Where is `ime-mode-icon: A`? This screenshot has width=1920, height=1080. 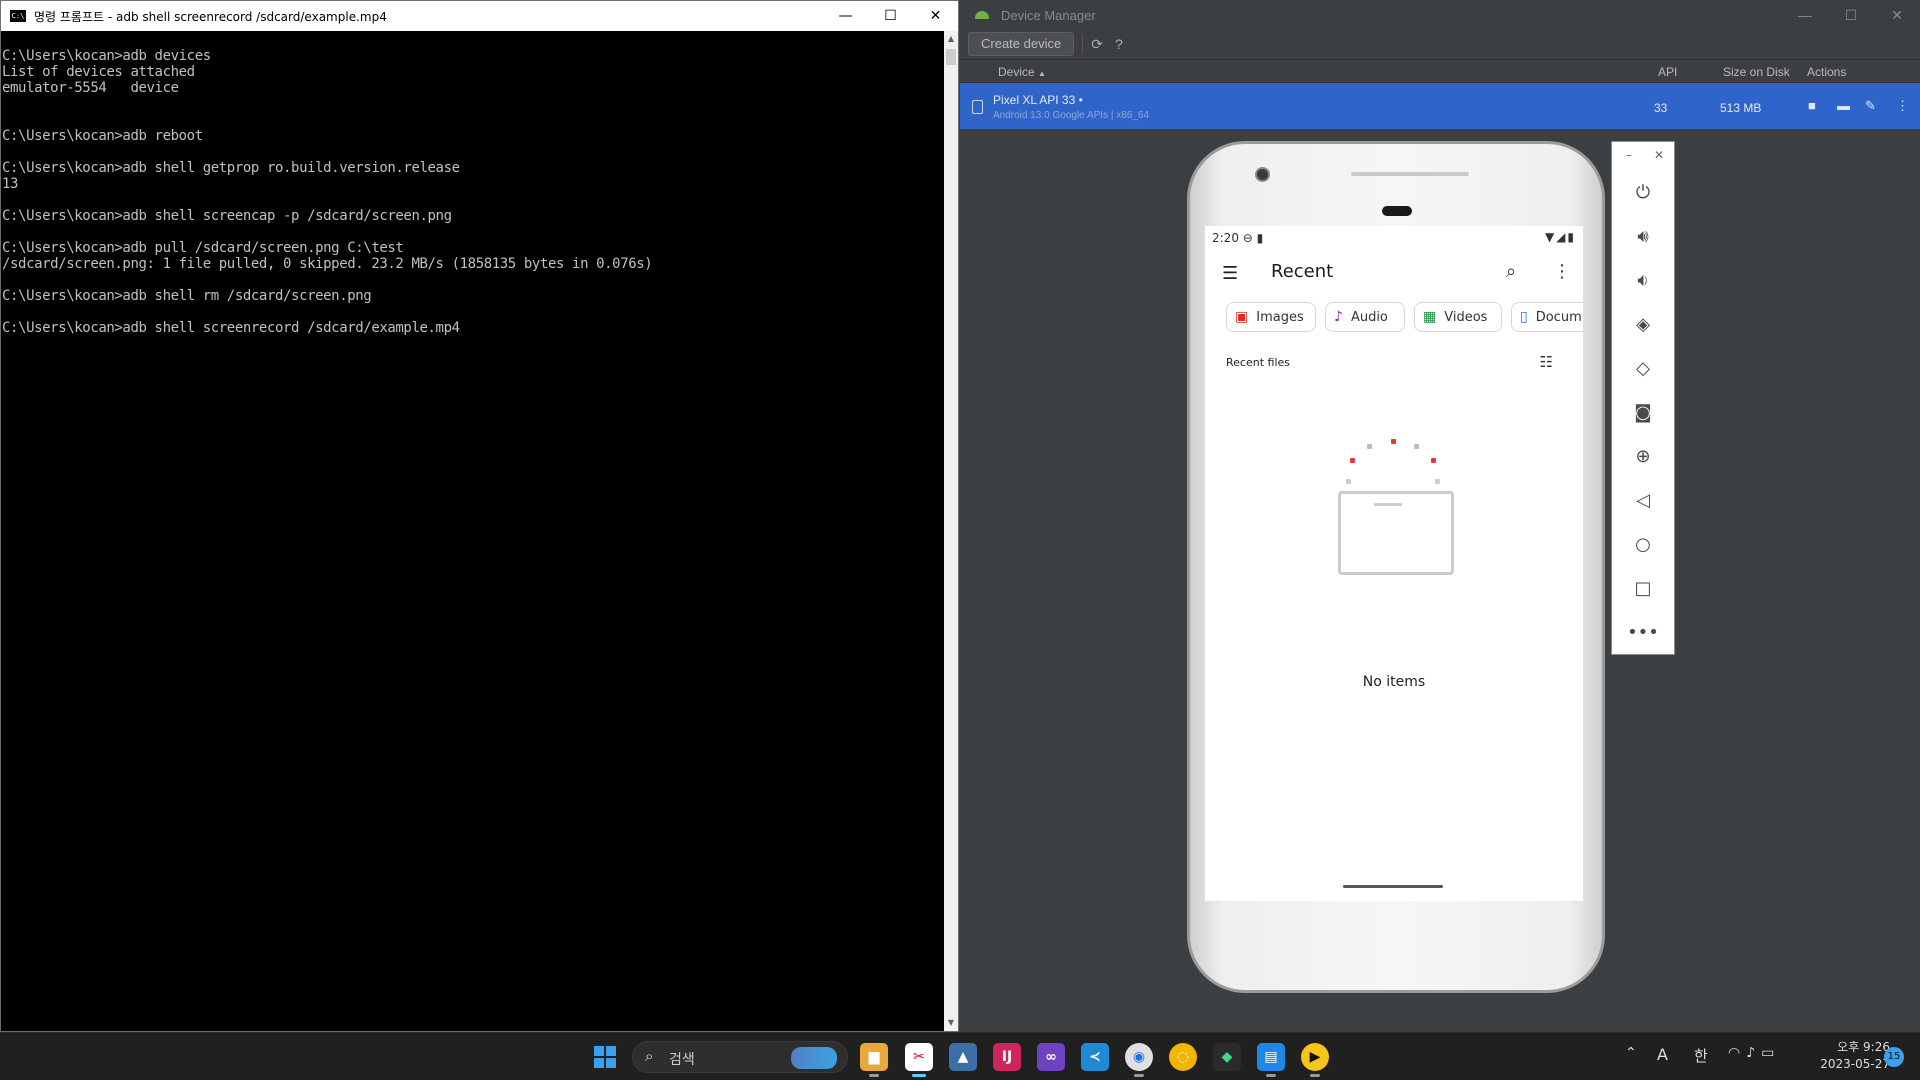 ime-mode-icon: A is located at coordinates (1662, 1054).